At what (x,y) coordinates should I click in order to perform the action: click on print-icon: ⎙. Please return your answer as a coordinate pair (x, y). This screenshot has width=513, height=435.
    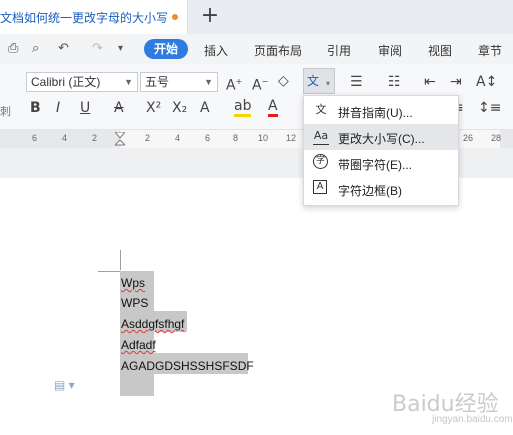
    Looking at the image, I should click on (13, 49).